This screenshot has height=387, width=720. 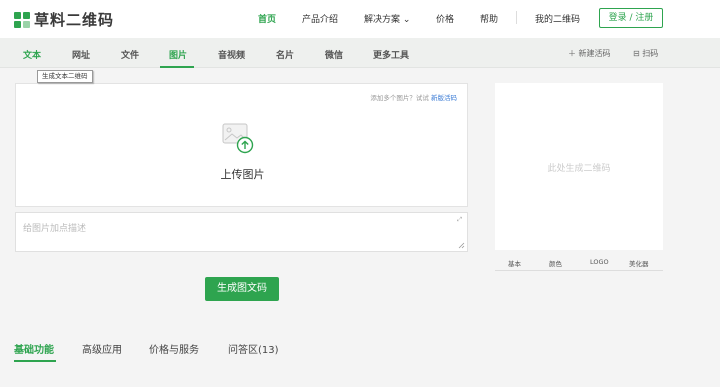 I want to click on scan-button: ⊟ 扫码, so click(x=645, y=53).